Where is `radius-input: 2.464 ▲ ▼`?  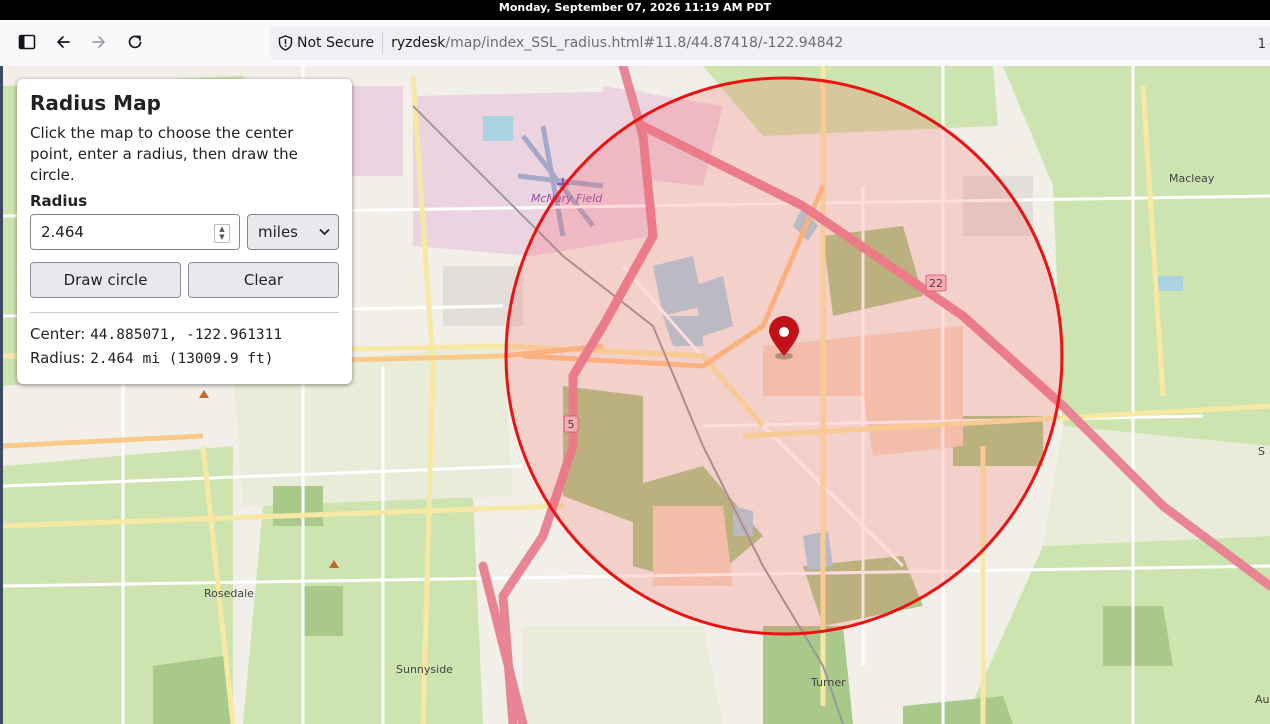
radius-input: 2.464 ▲ ▼ is located at coordinates (135, 232).